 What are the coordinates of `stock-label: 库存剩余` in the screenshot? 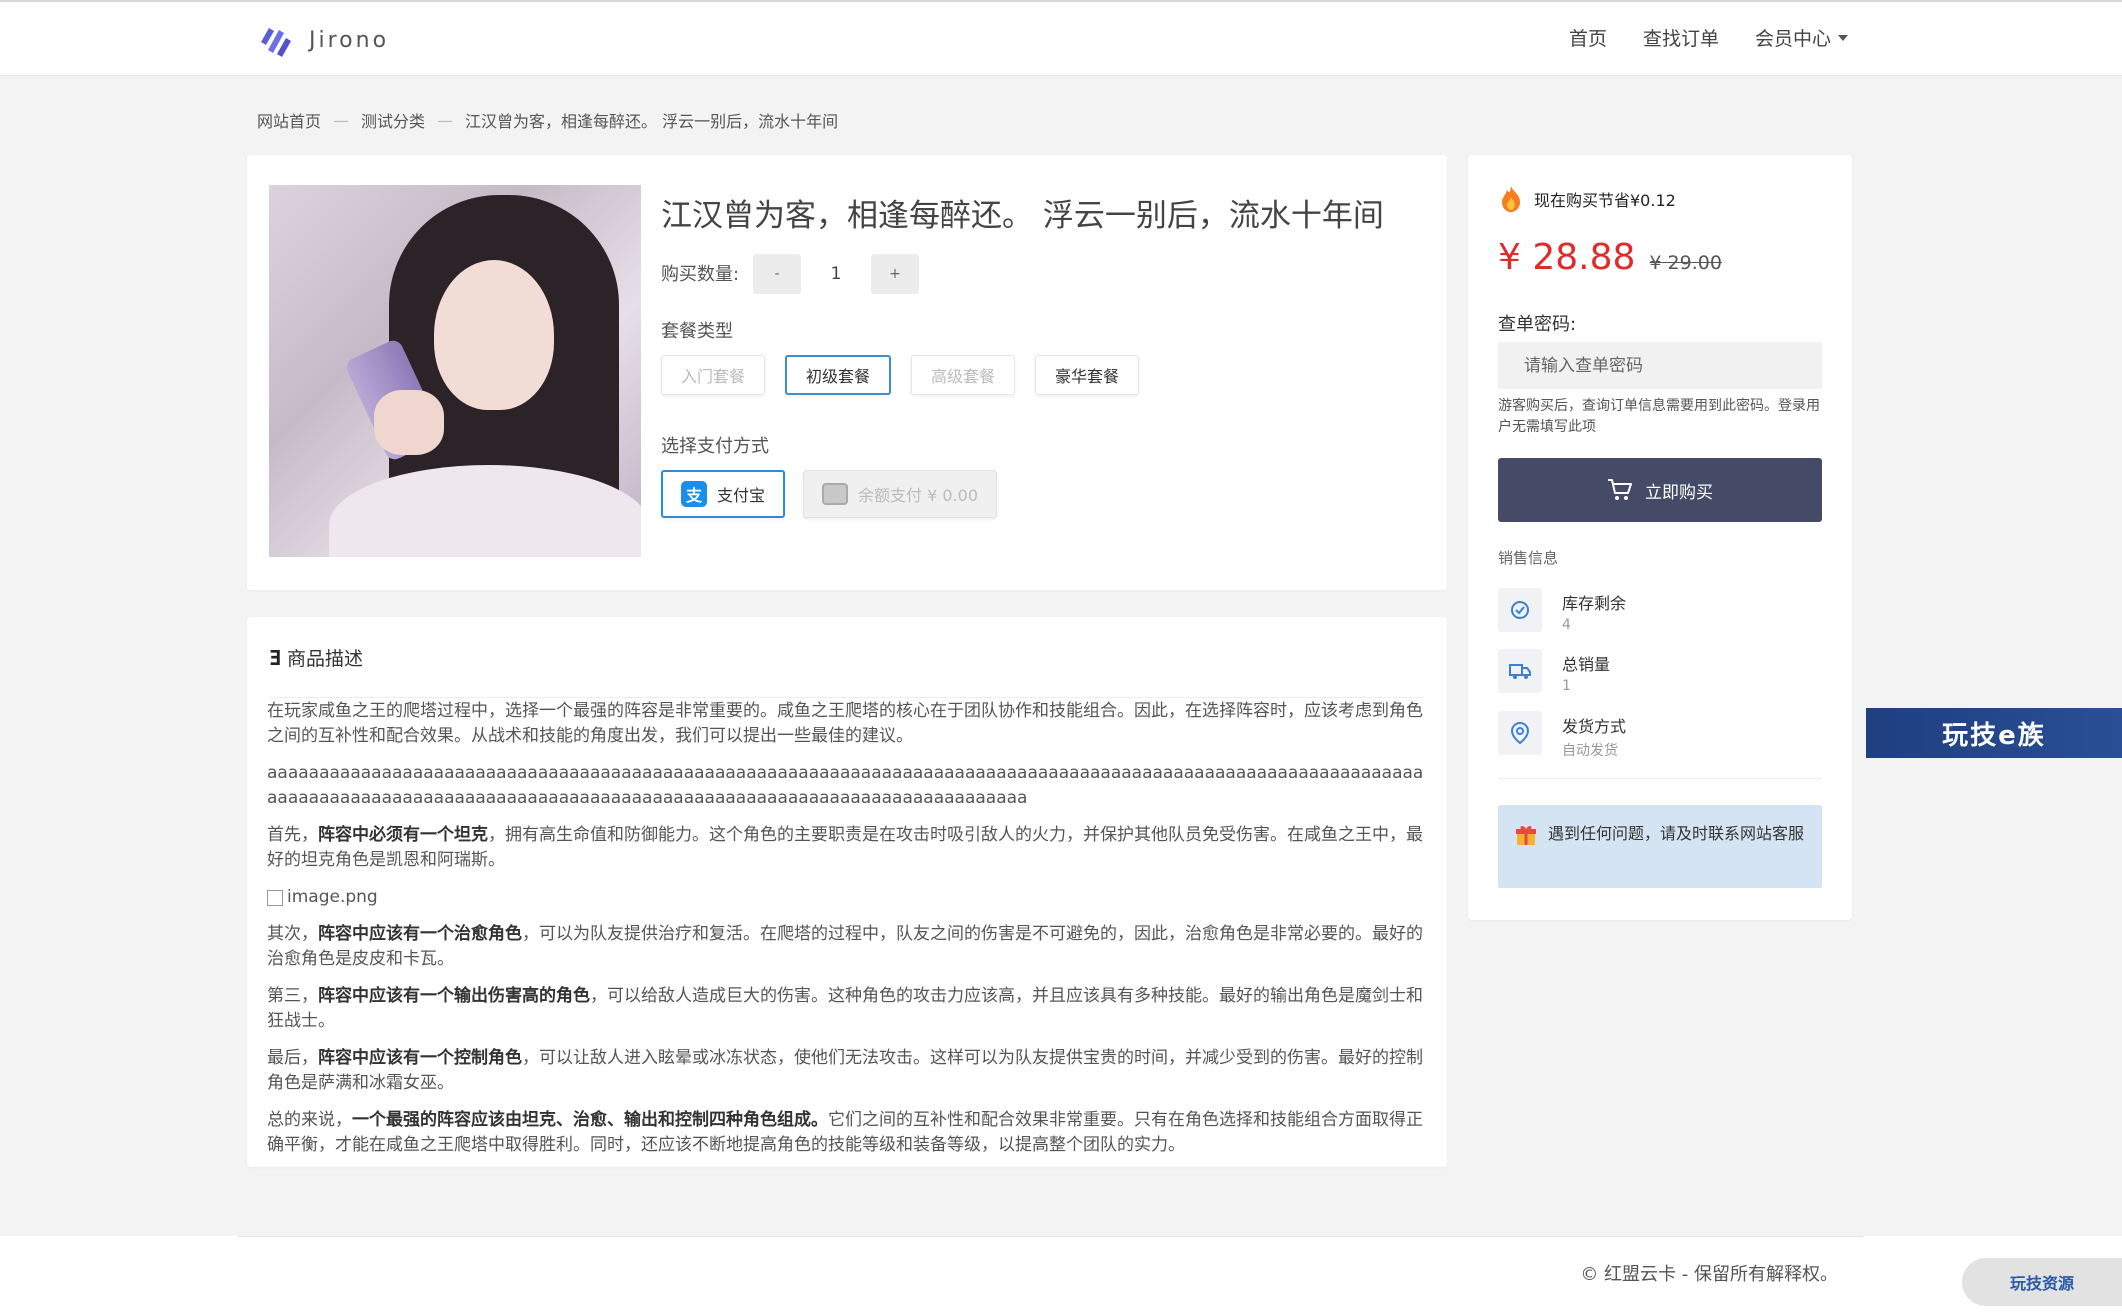 It's located at (1594, 603).